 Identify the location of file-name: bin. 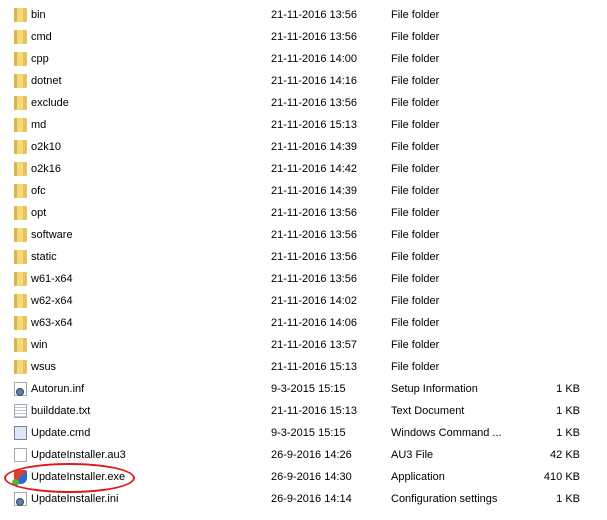
(38, 15).